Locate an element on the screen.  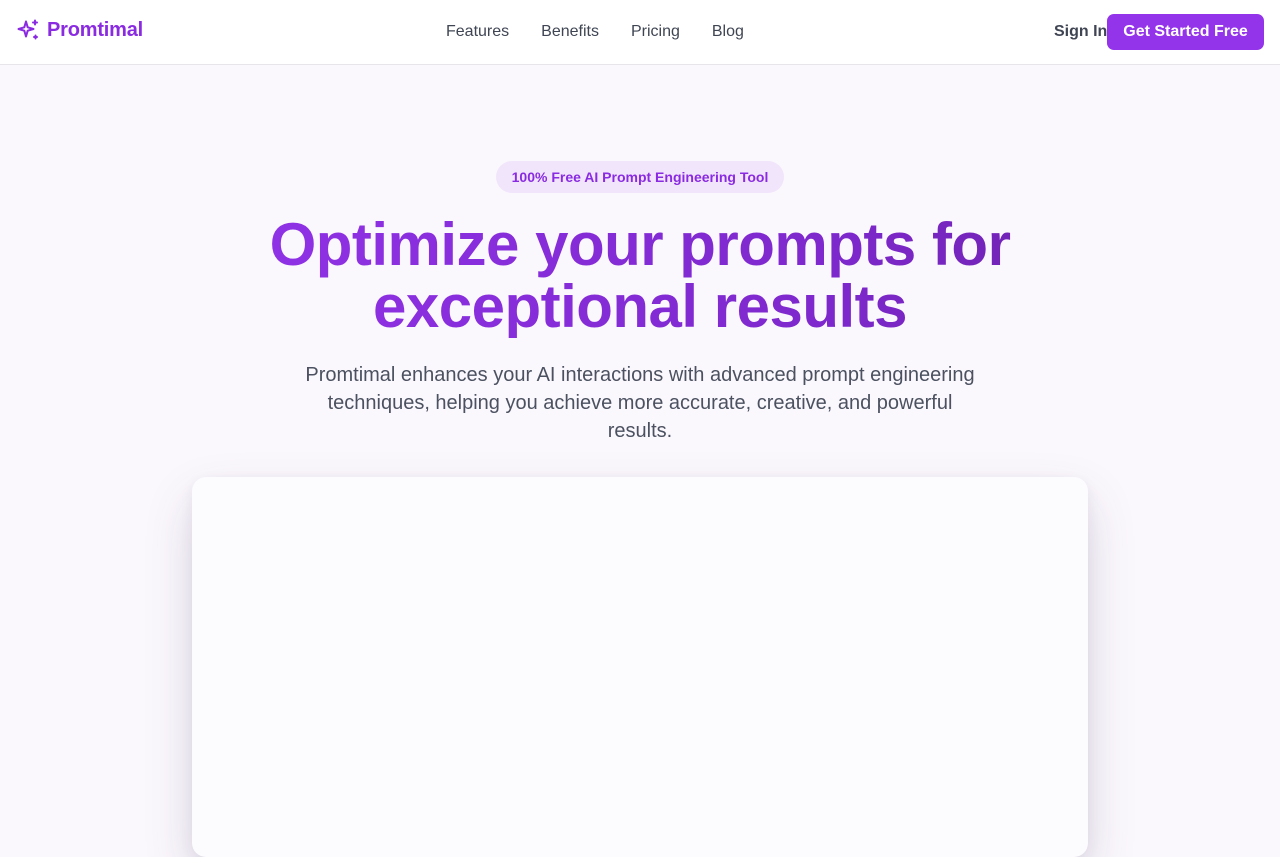
sign-in-link: Sign In is located at coordinates (1080, 32).